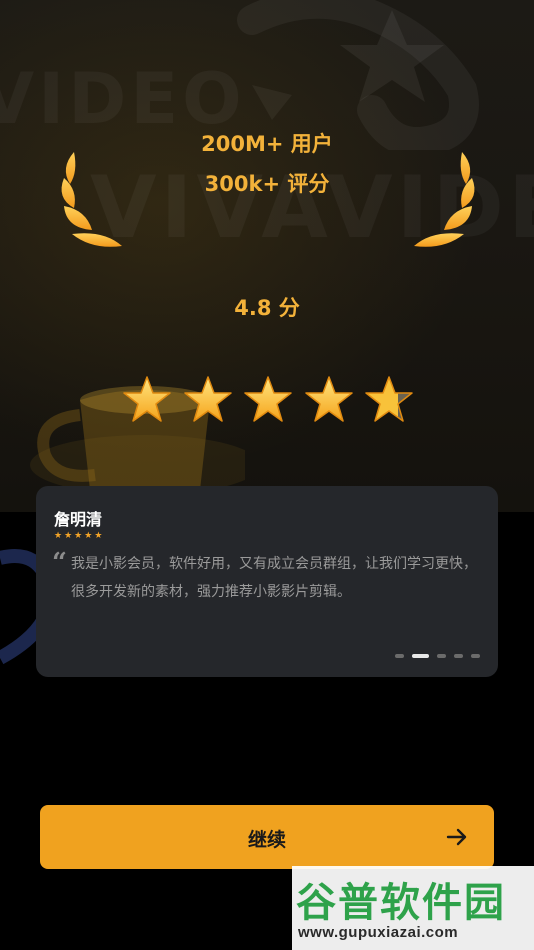  I want to click on watermark-url: www.gupuxiazai.com, so click(378, 932).